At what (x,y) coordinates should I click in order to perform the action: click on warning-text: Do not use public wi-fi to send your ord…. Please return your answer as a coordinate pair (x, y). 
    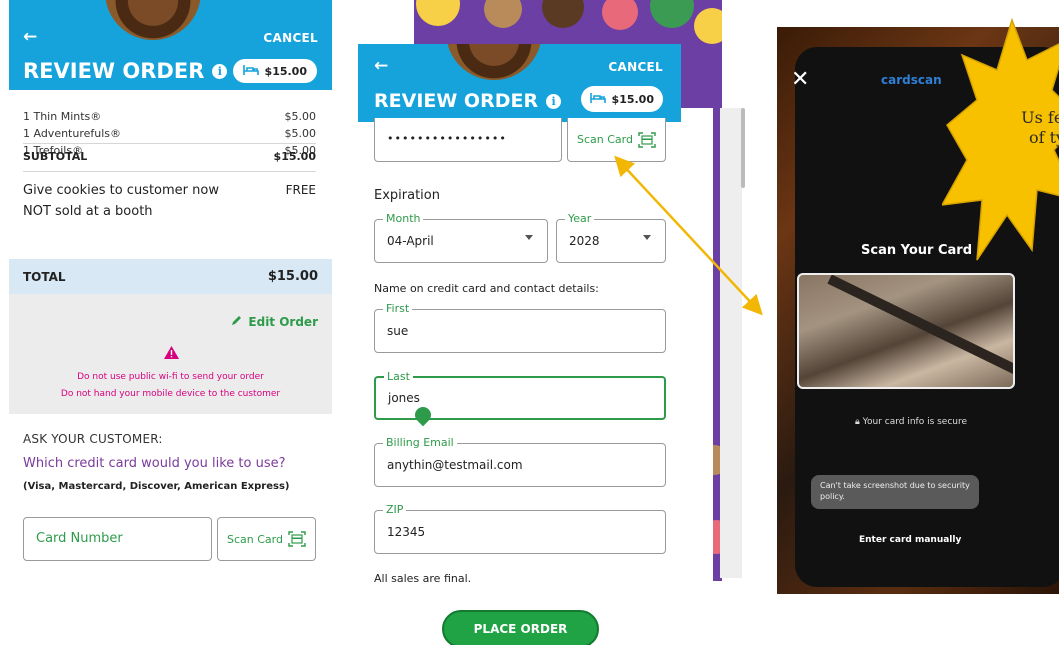
    Looking at the image, I should click on (170, 377).